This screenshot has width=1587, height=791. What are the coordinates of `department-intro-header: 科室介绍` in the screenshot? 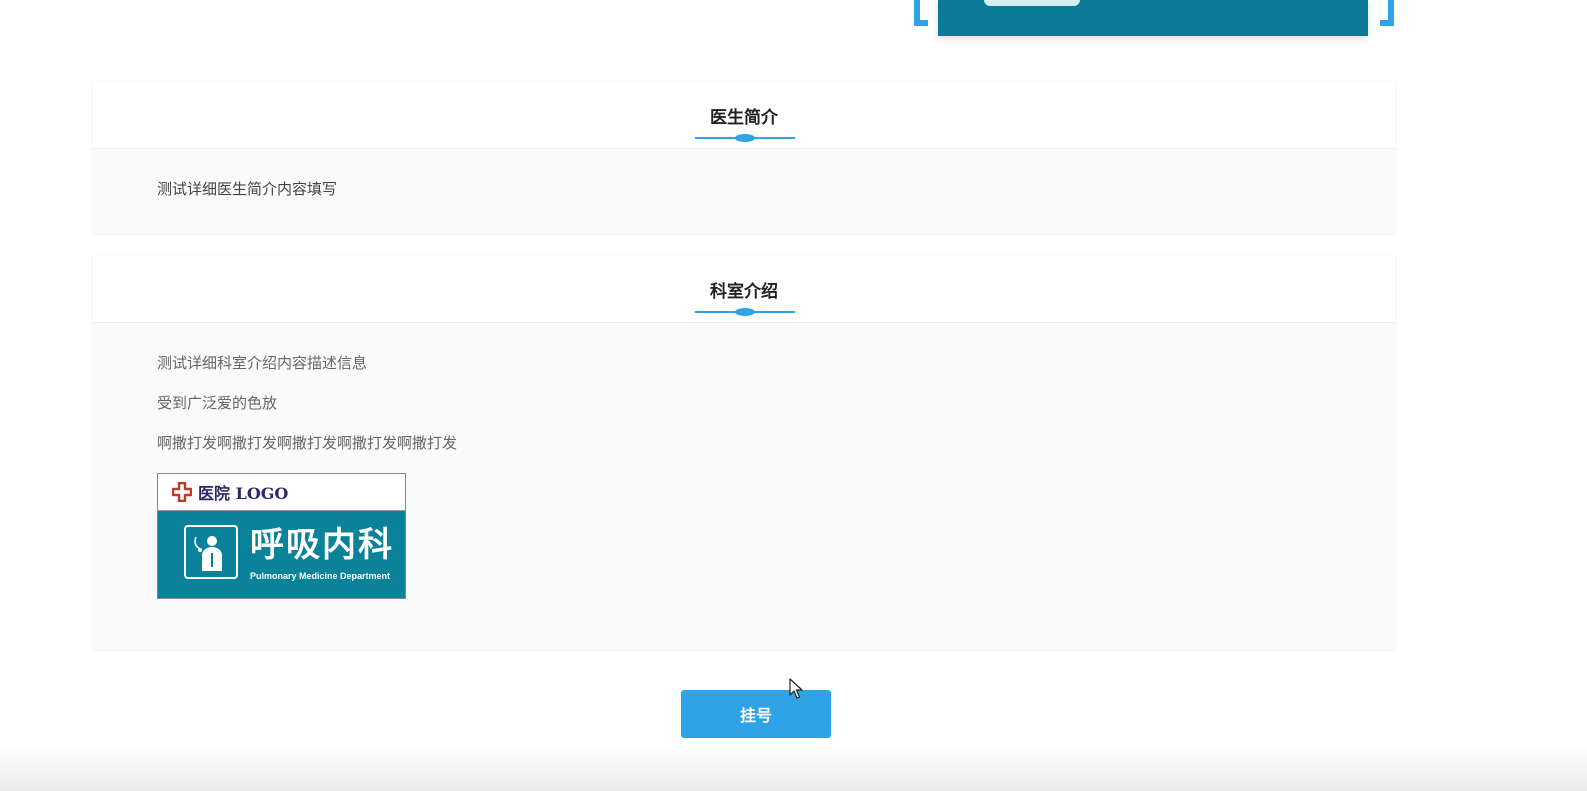 It's located at (744, 289).